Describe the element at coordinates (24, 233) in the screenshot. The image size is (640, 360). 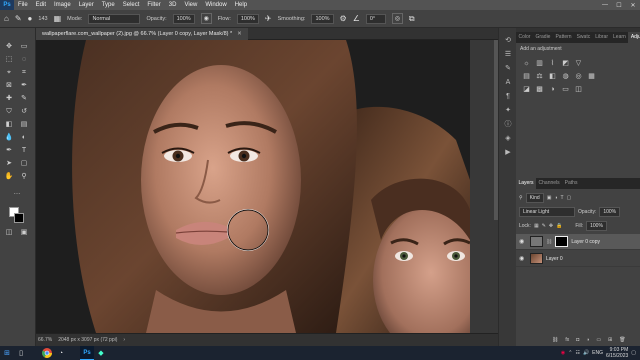
I see `screen-mode-icon: ▣` at that location.